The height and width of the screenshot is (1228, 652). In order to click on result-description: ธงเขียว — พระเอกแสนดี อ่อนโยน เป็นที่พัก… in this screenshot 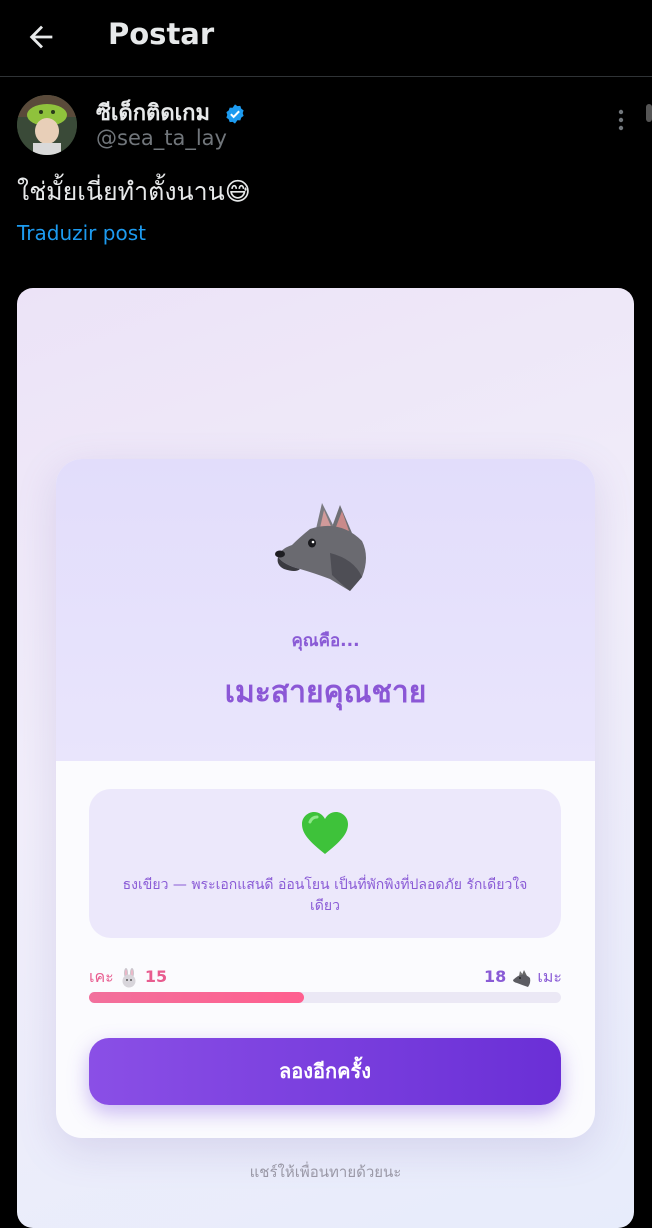, I will do `click(325, 895)`.